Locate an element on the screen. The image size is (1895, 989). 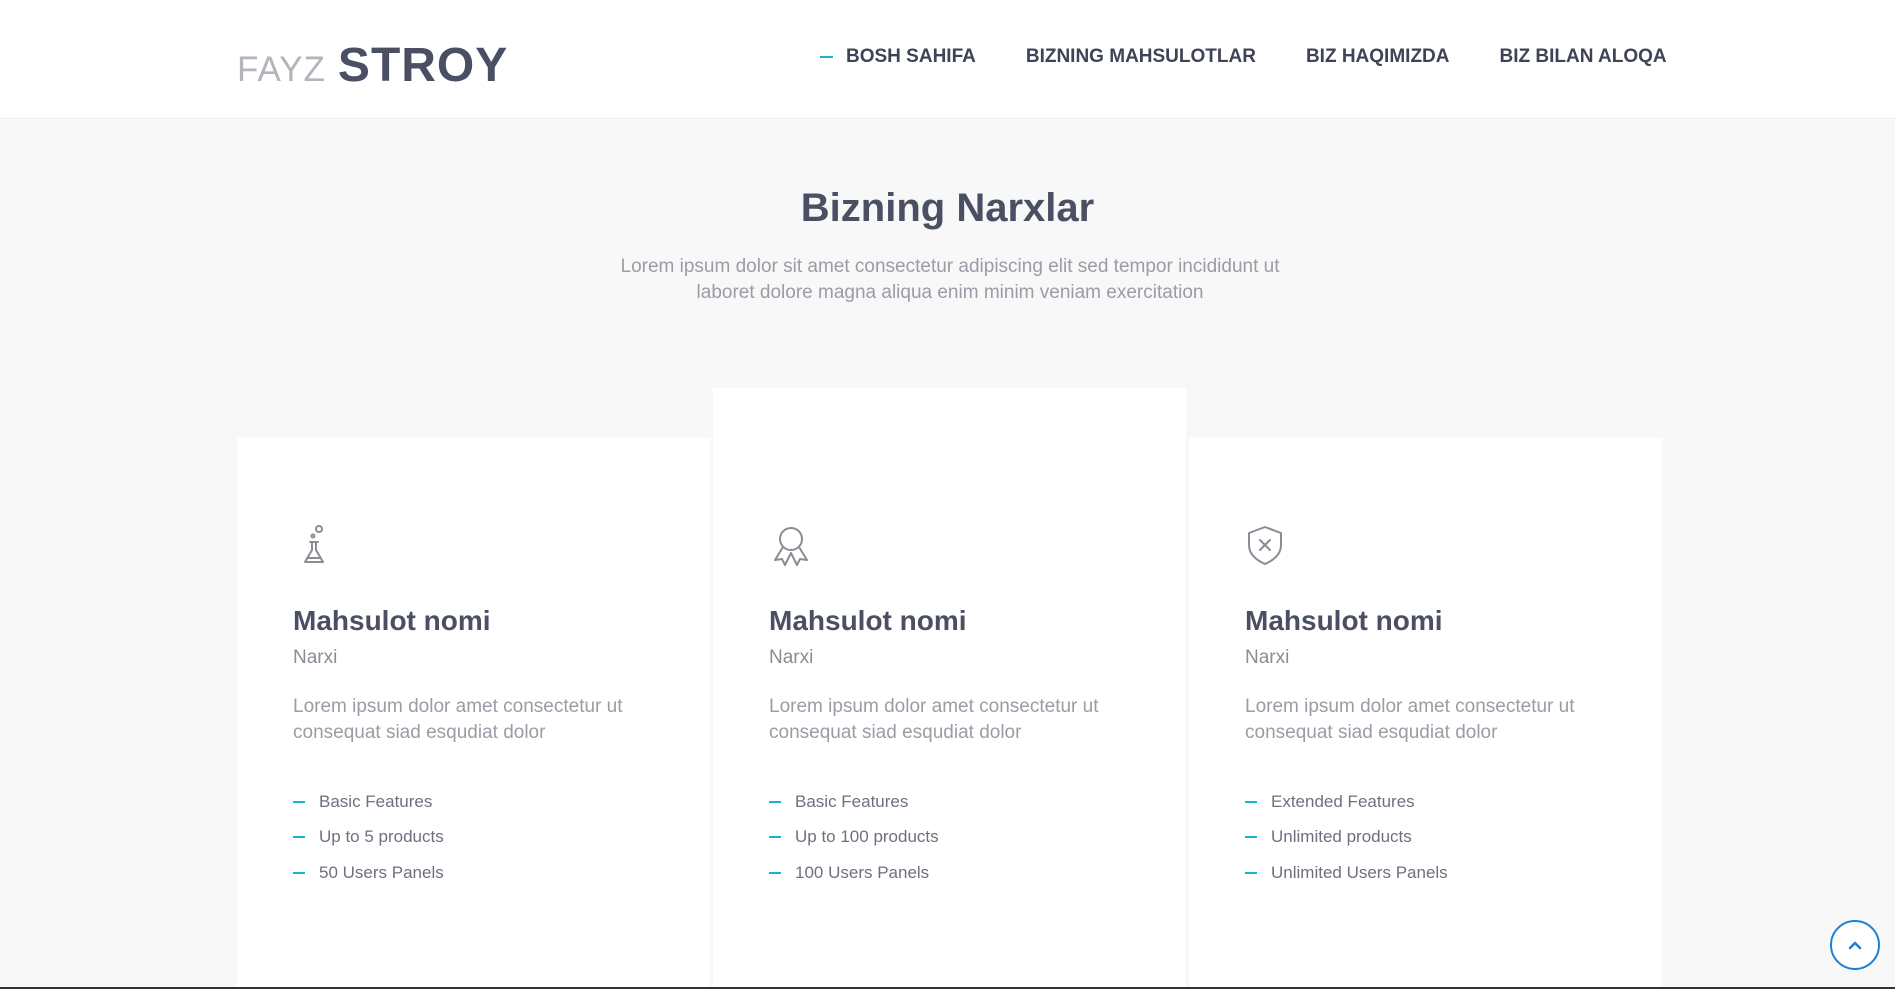
nav-item-biz-haqimizda: BIZ HAQIMIZDA is located at coordinates (1378, 57).